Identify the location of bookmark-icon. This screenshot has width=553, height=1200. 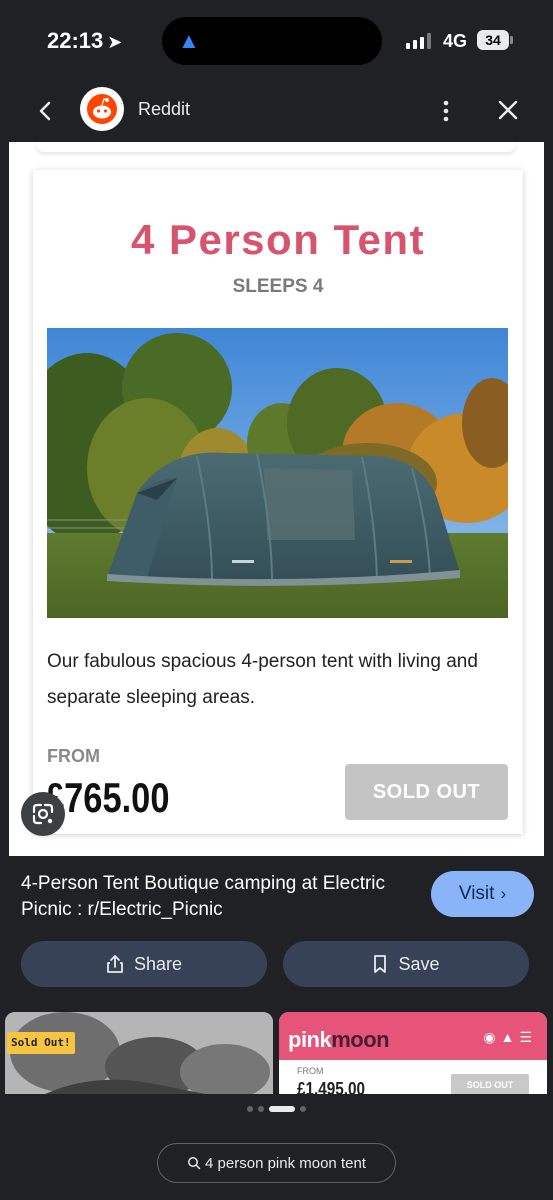
(380, 964).